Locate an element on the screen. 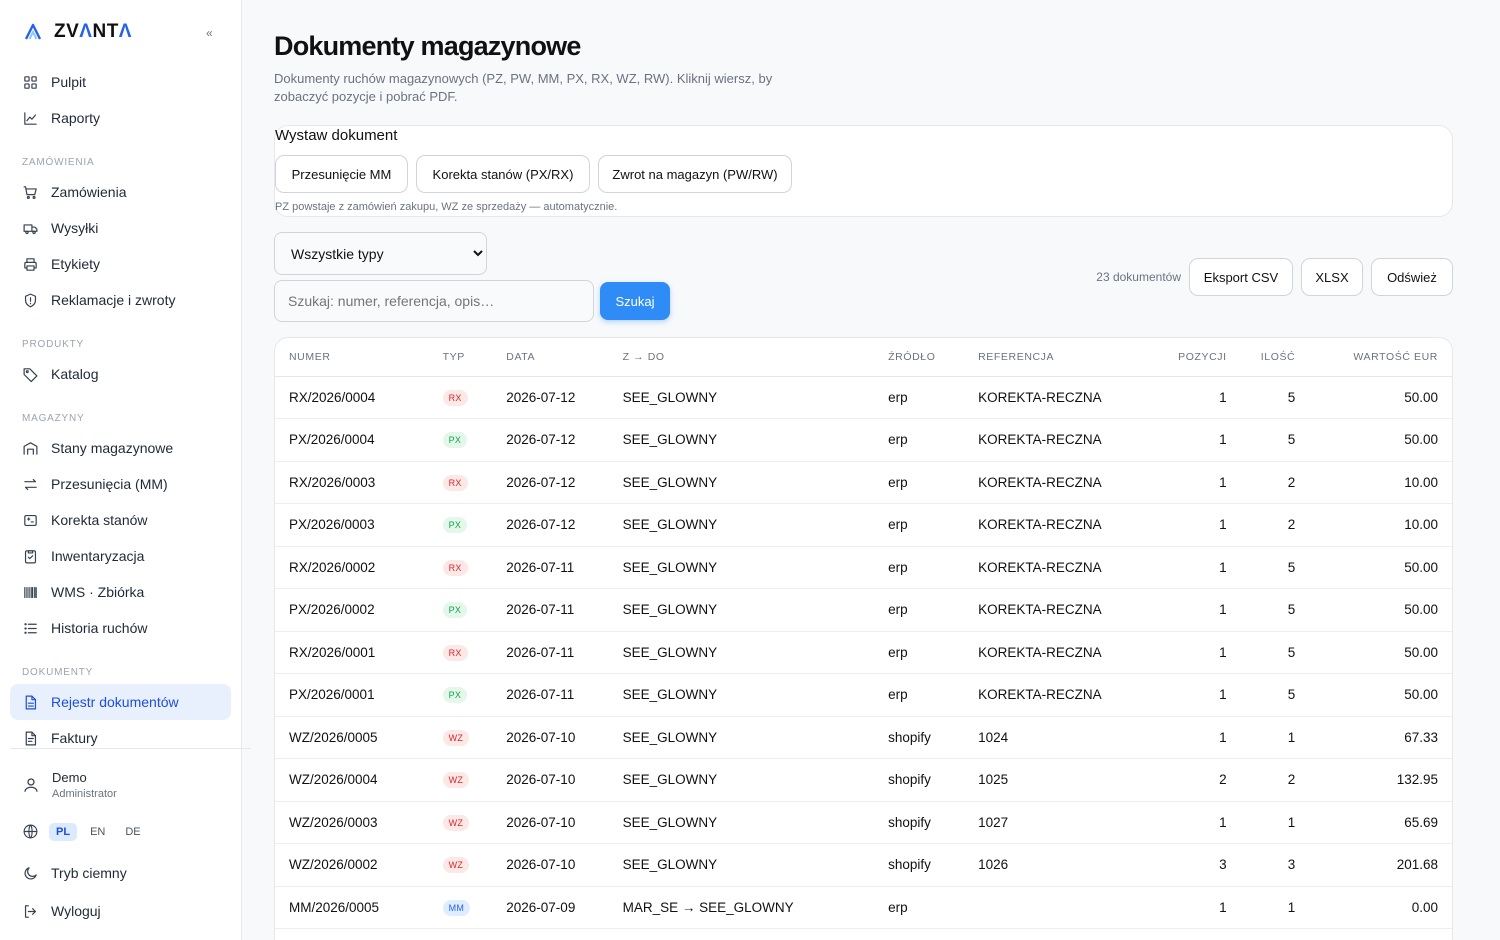  table-cell: 2026-07-10 is located at coordinates (550, 737).